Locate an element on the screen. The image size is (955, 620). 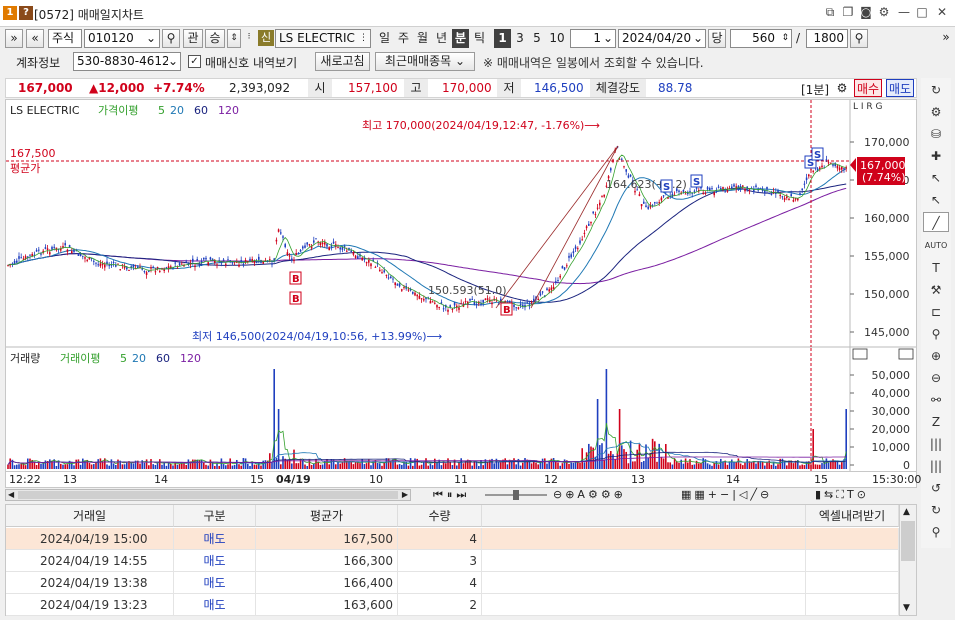
analysis-icon: ⚯ is located at coordinates (936, 400).